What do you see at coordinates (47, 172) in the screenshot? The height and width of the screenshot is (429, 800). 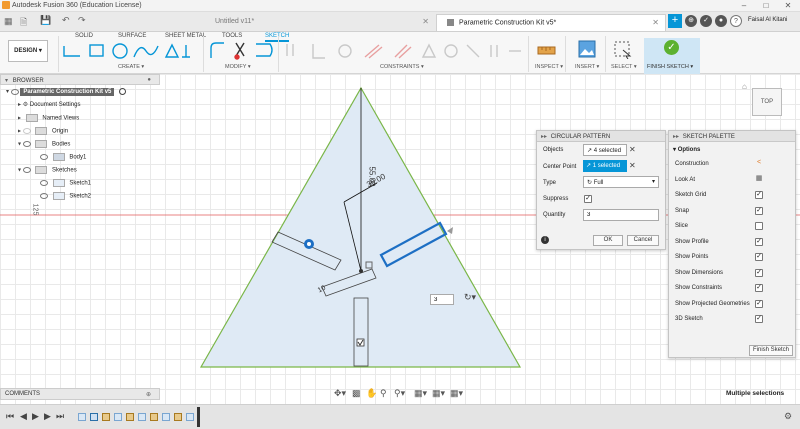 I see `browser-item-sketches: ▾ Sketches` at bounding box center [47, 172].